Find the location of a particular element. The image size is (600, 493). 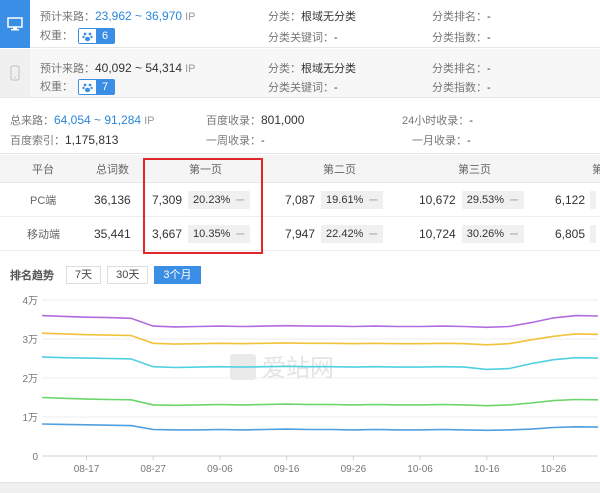

x-tick-label: 10-06 is located at coordinates (420, 469).